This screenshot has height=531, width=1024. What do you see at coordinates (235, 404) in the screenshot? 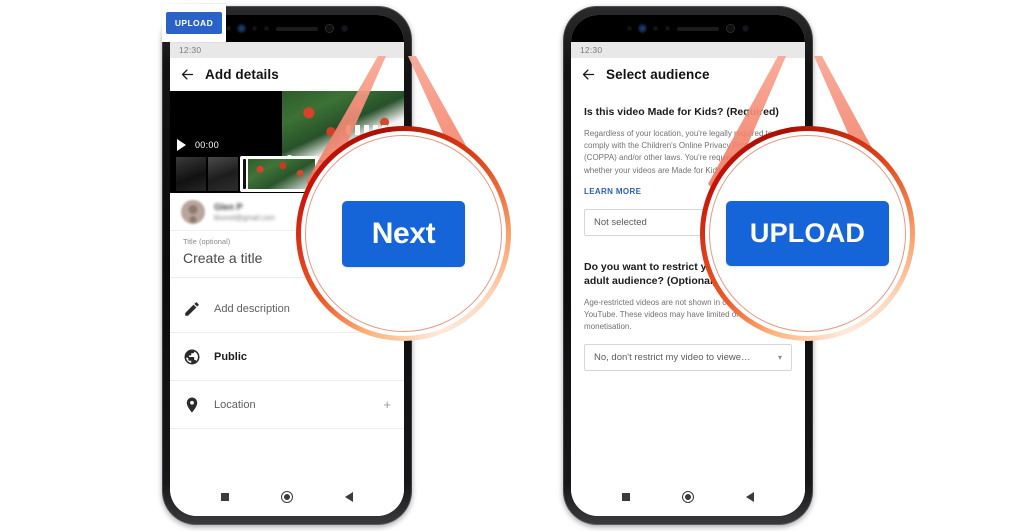
I see `list-item-label: Location` at bounding box center [235, 404].